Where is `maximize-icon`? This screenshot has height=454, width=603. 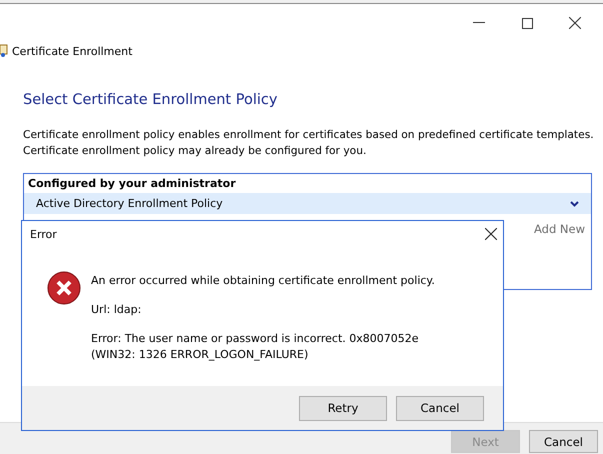
maximize-icon is located at coordinates (527, 23).